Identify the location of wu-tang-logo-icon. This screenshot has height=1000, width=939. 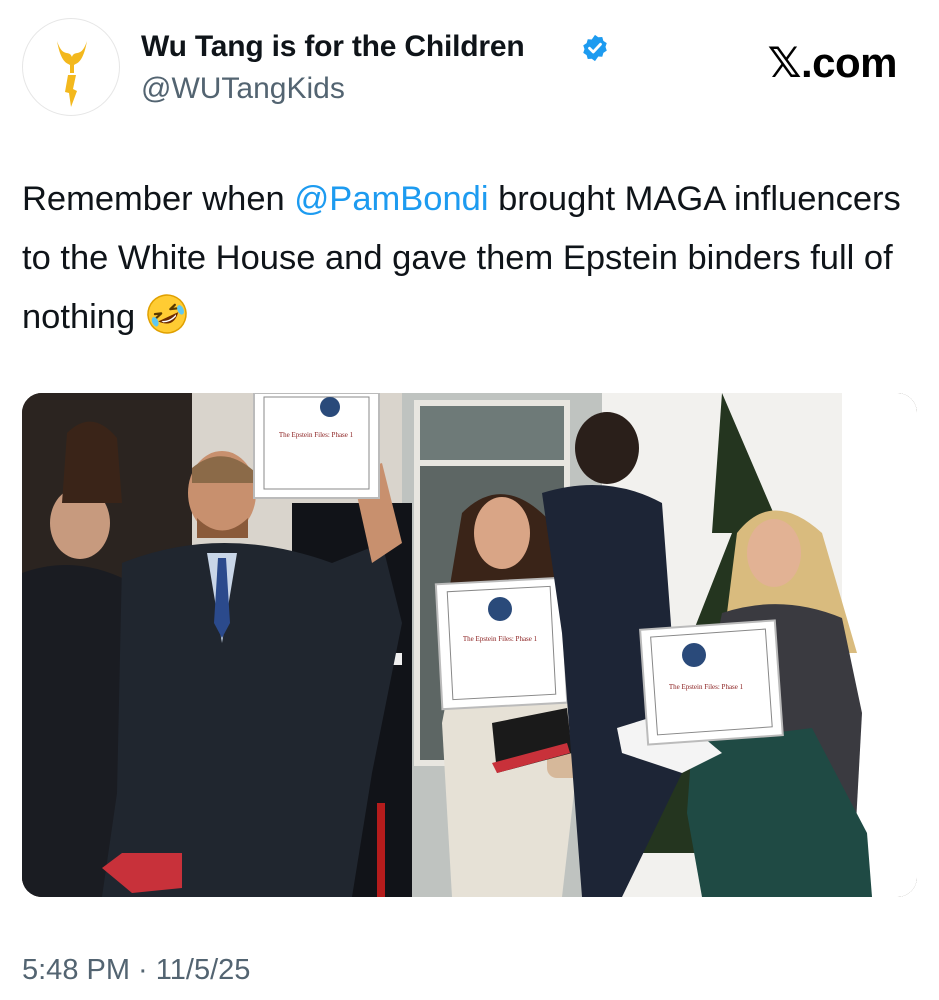
(72, 74).